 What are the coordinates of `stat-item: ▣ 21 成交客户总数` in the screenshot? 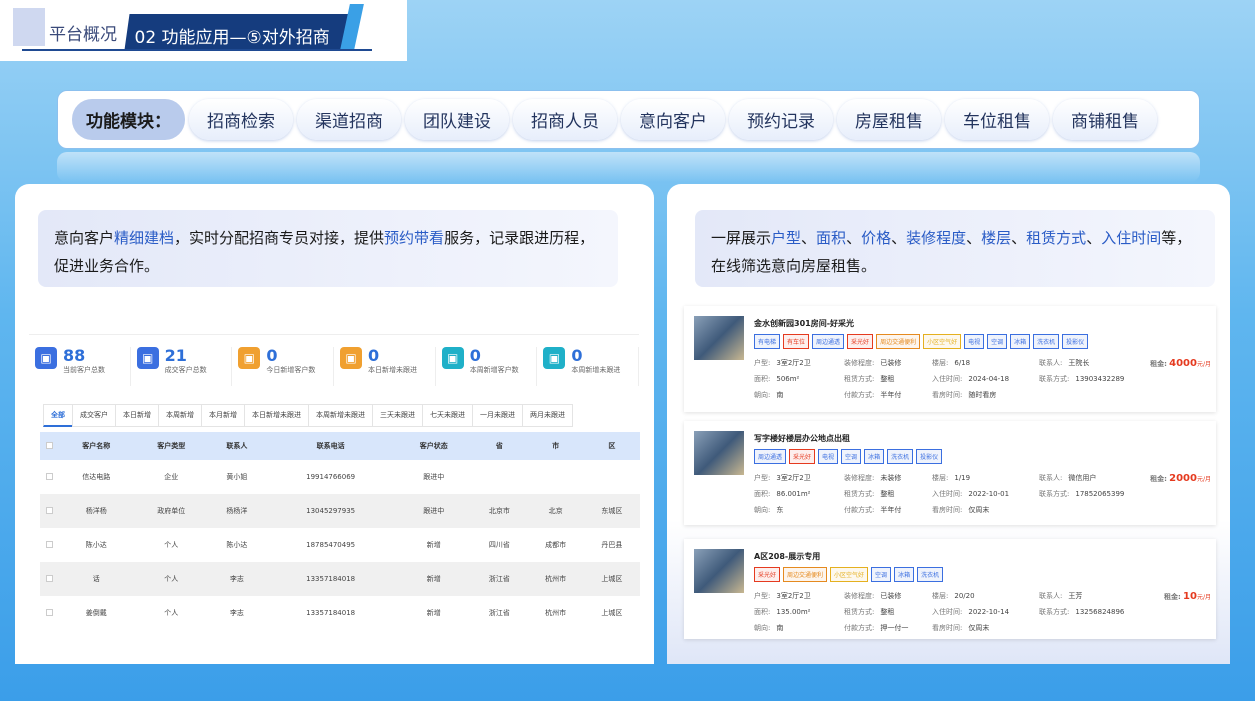 It's located at (182, 366).